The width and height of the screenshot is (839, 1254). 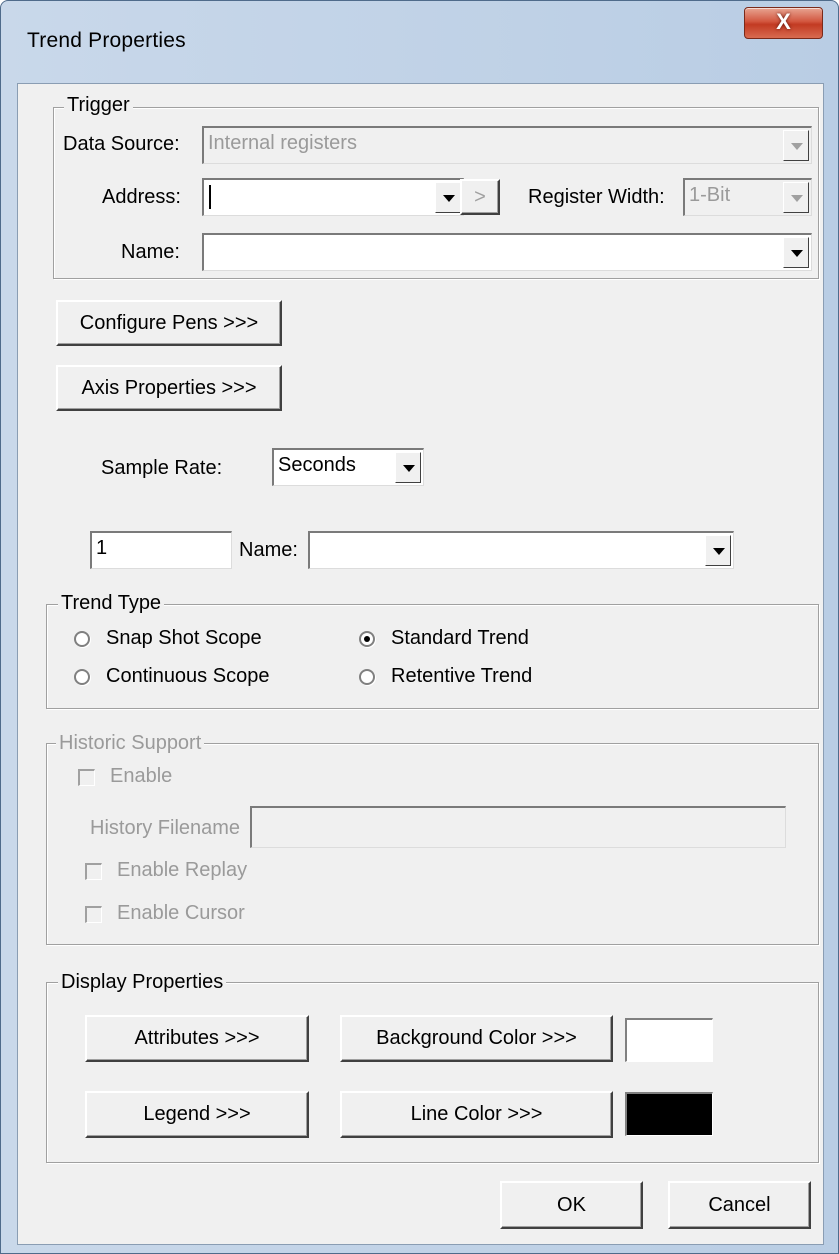 I want to click on attributes-button: Attributes >>>, so click(x=197, y=1038).